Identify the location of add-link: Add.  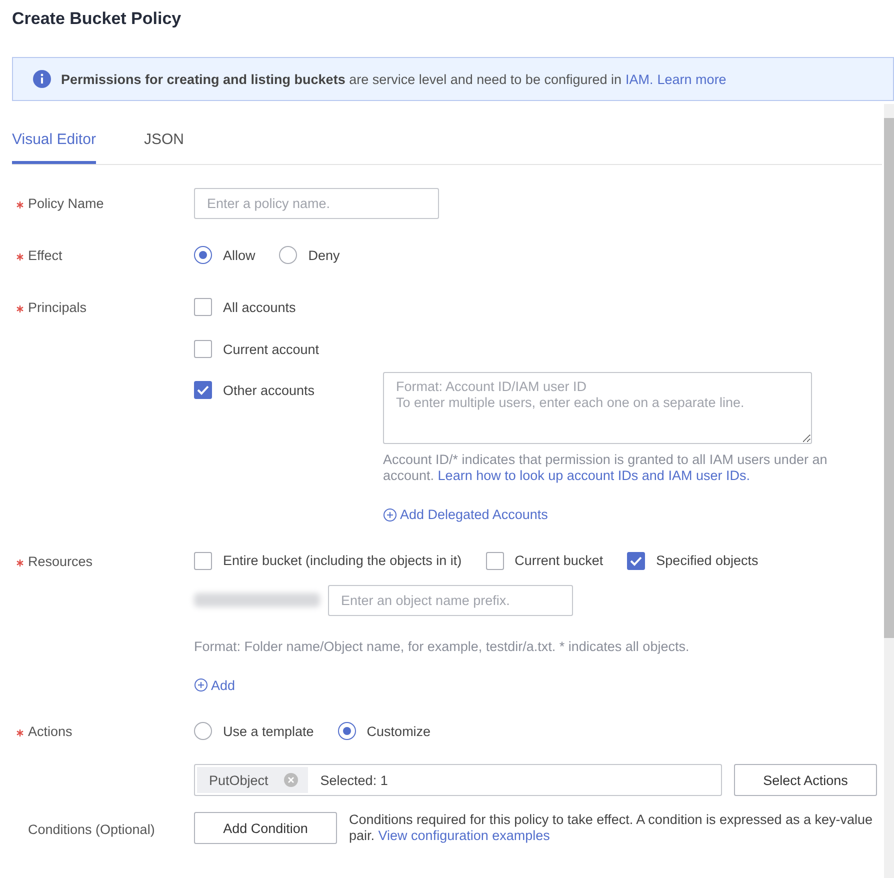
(215, 685).